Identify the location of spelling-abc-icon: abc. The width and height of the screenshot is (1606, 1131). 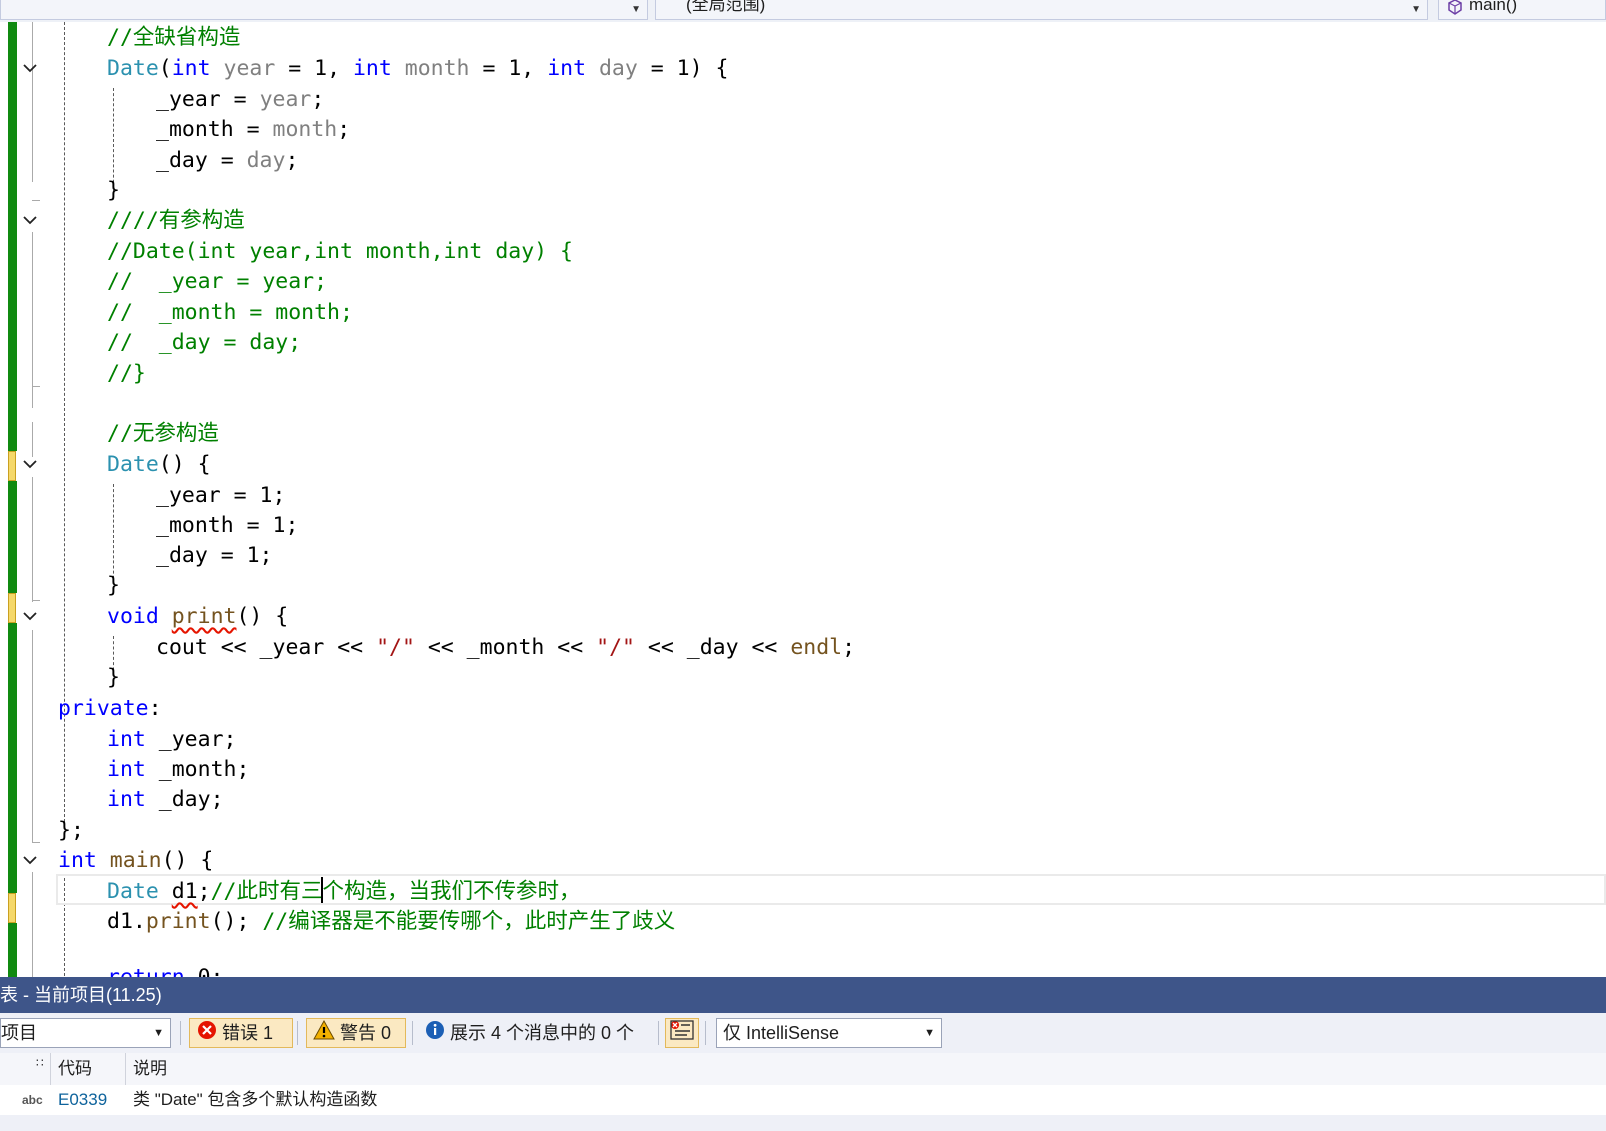
(32, 1100).